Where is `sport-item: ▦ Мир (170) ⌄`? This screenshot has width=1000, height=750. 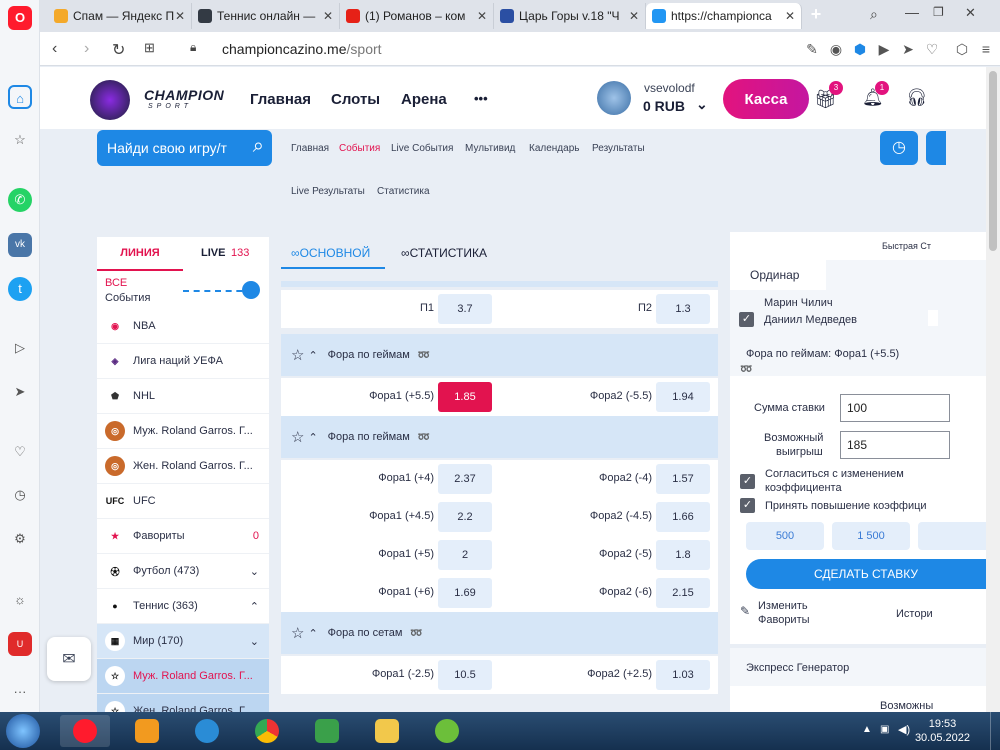
sport-item: ▦ Мир (170) ⌄ is located at coordinates (183, 641).